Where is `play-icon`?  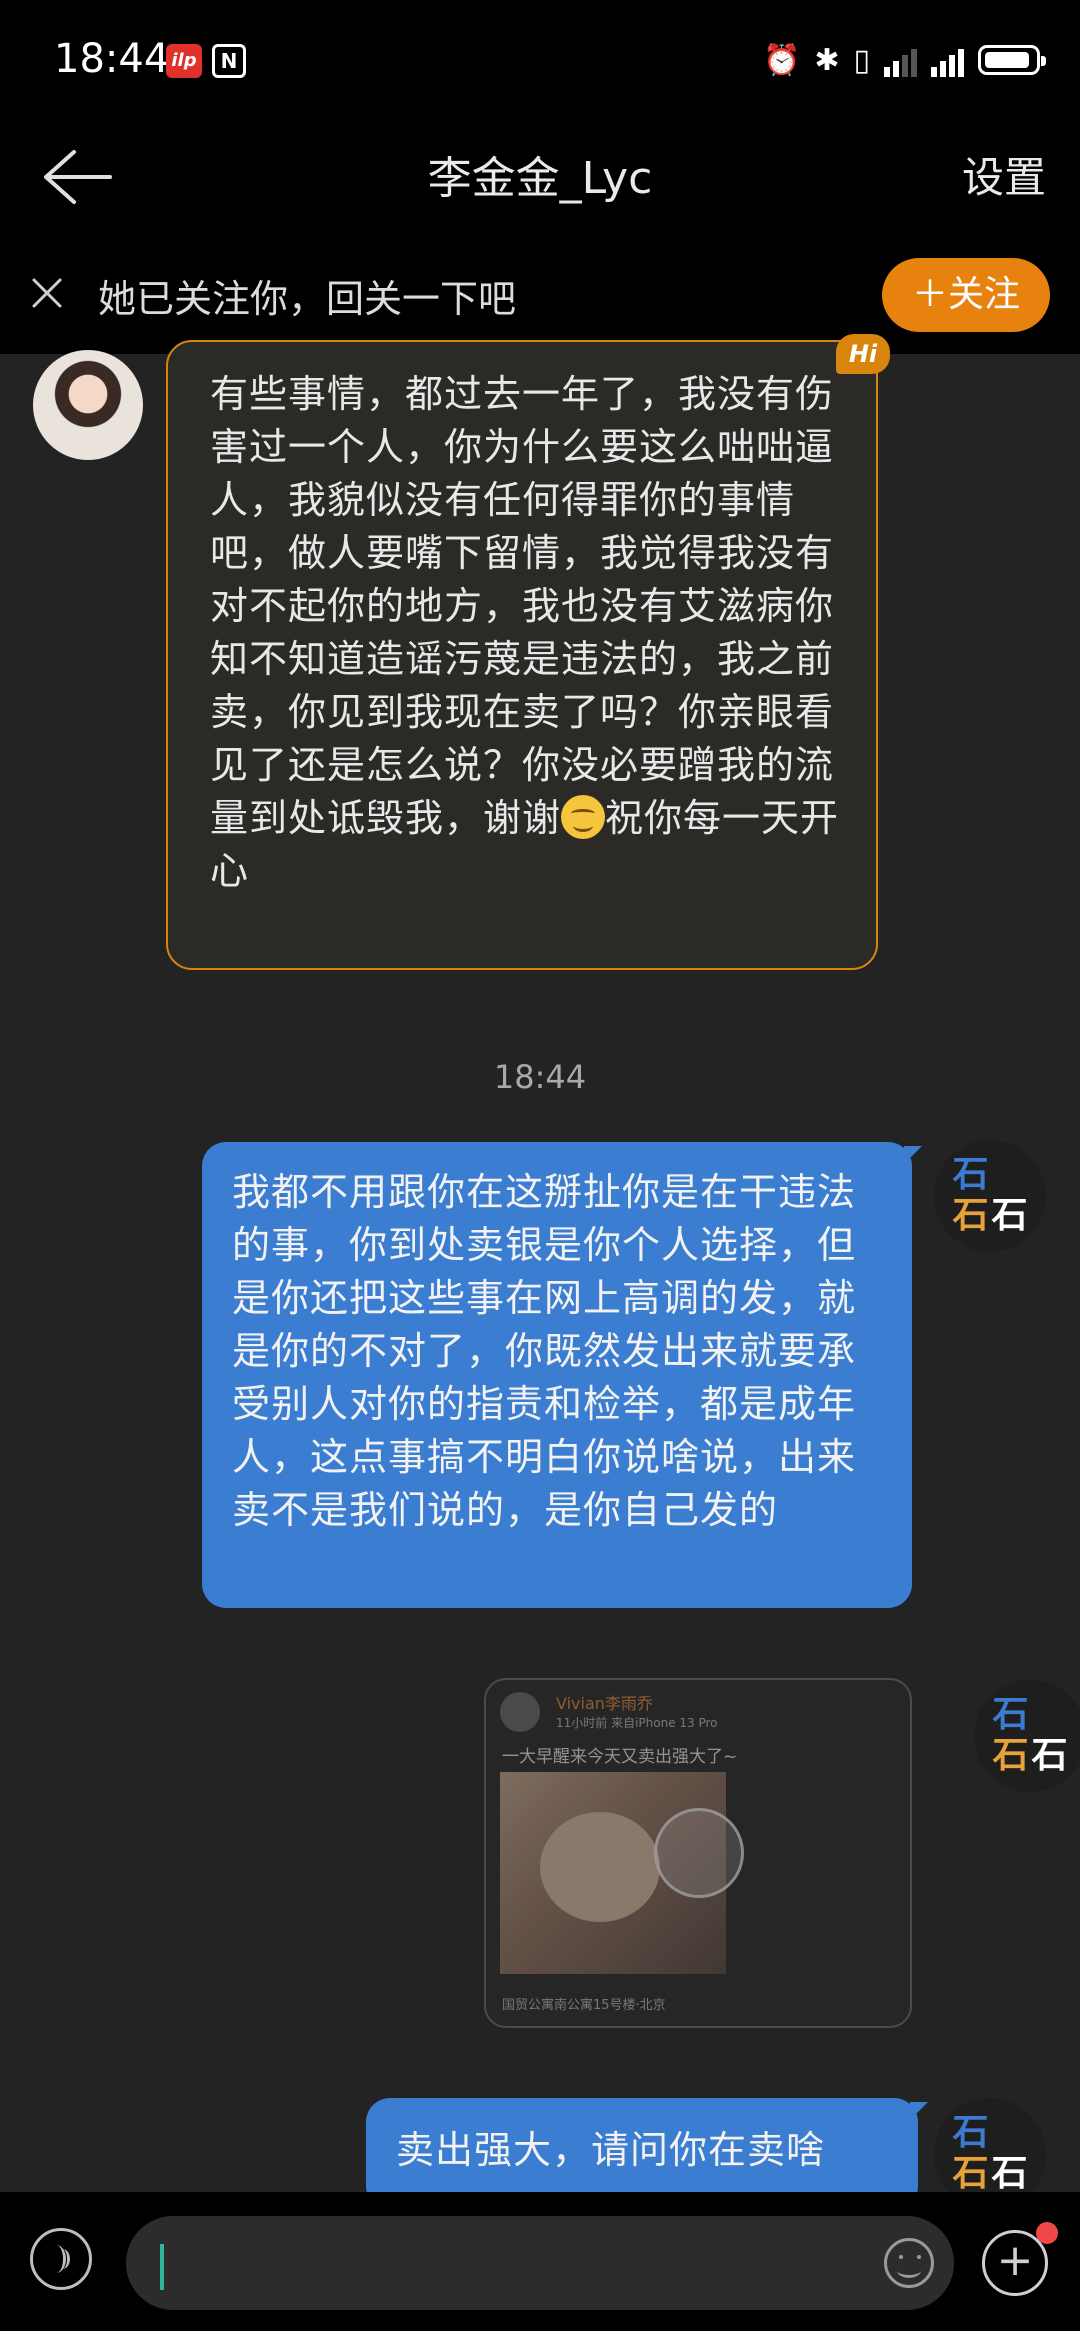 play-icon is located at coordinates (699, 1853).